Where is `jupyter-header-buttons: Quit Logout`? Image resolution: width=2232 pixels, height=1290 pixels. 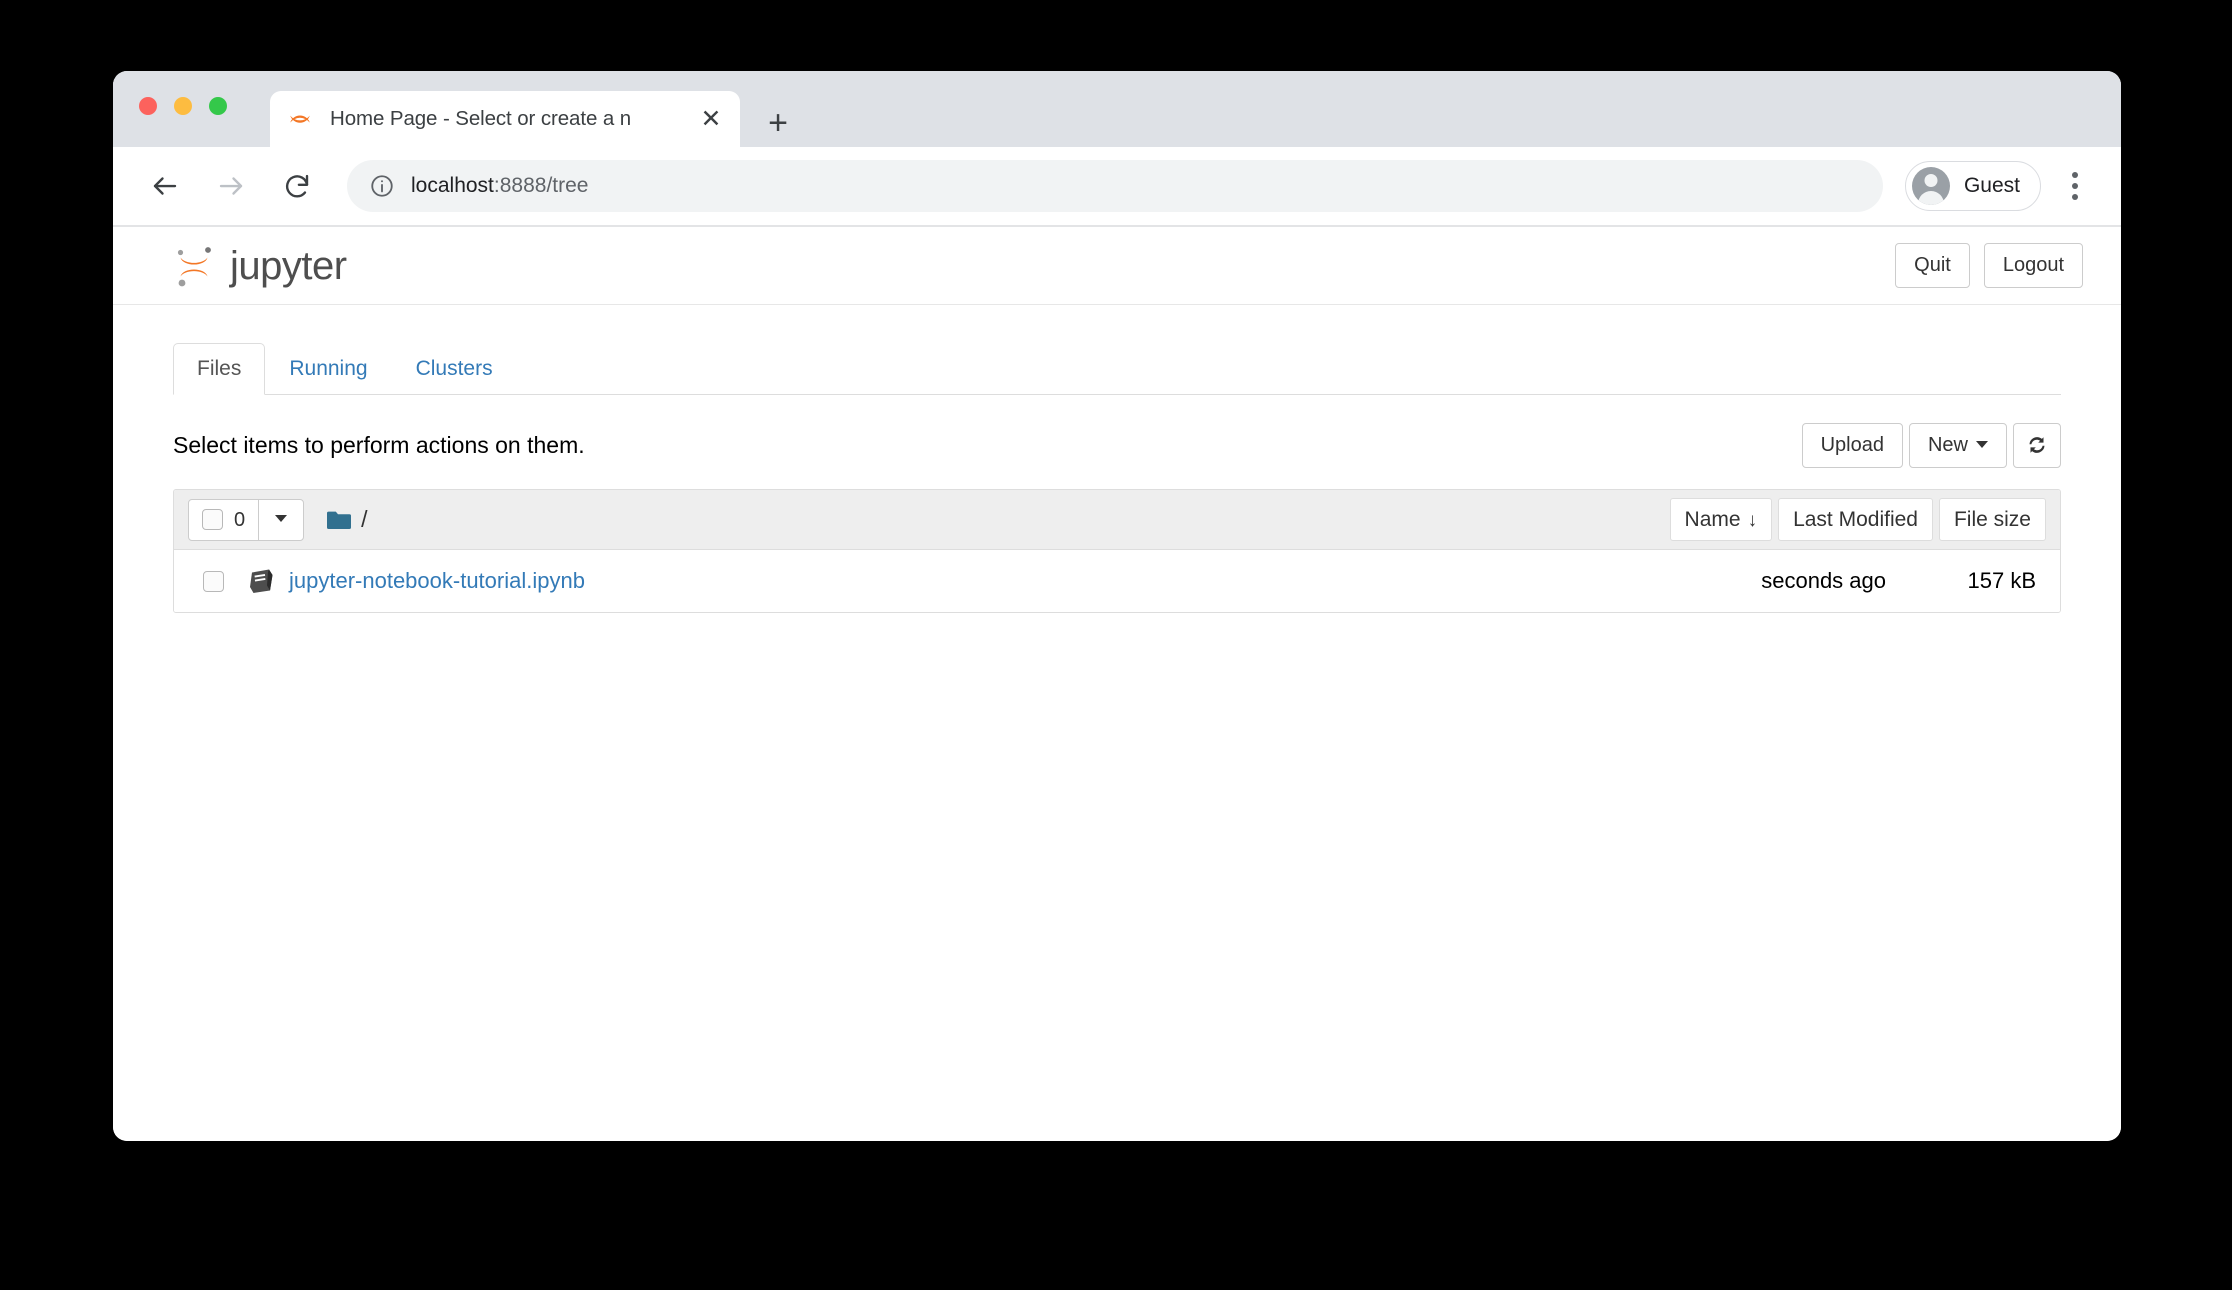
jupyter-header-buttons: Quit Logout is located at coordinates (1989, 265).